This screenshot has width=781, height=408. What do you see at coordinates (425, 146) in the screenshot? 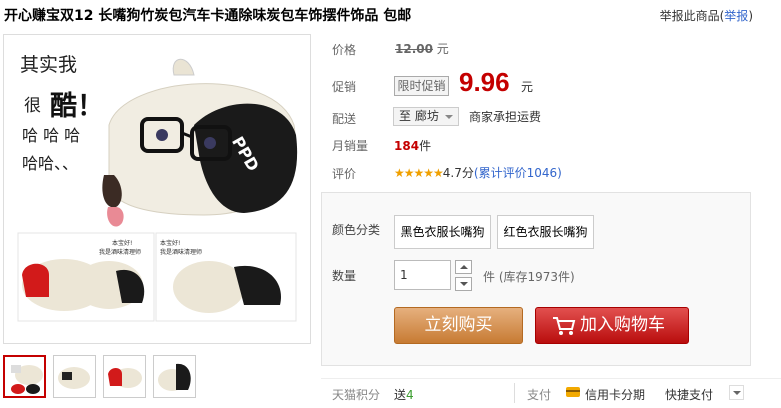
I see `sales-unit: 件` at bounding box center [425, 146].